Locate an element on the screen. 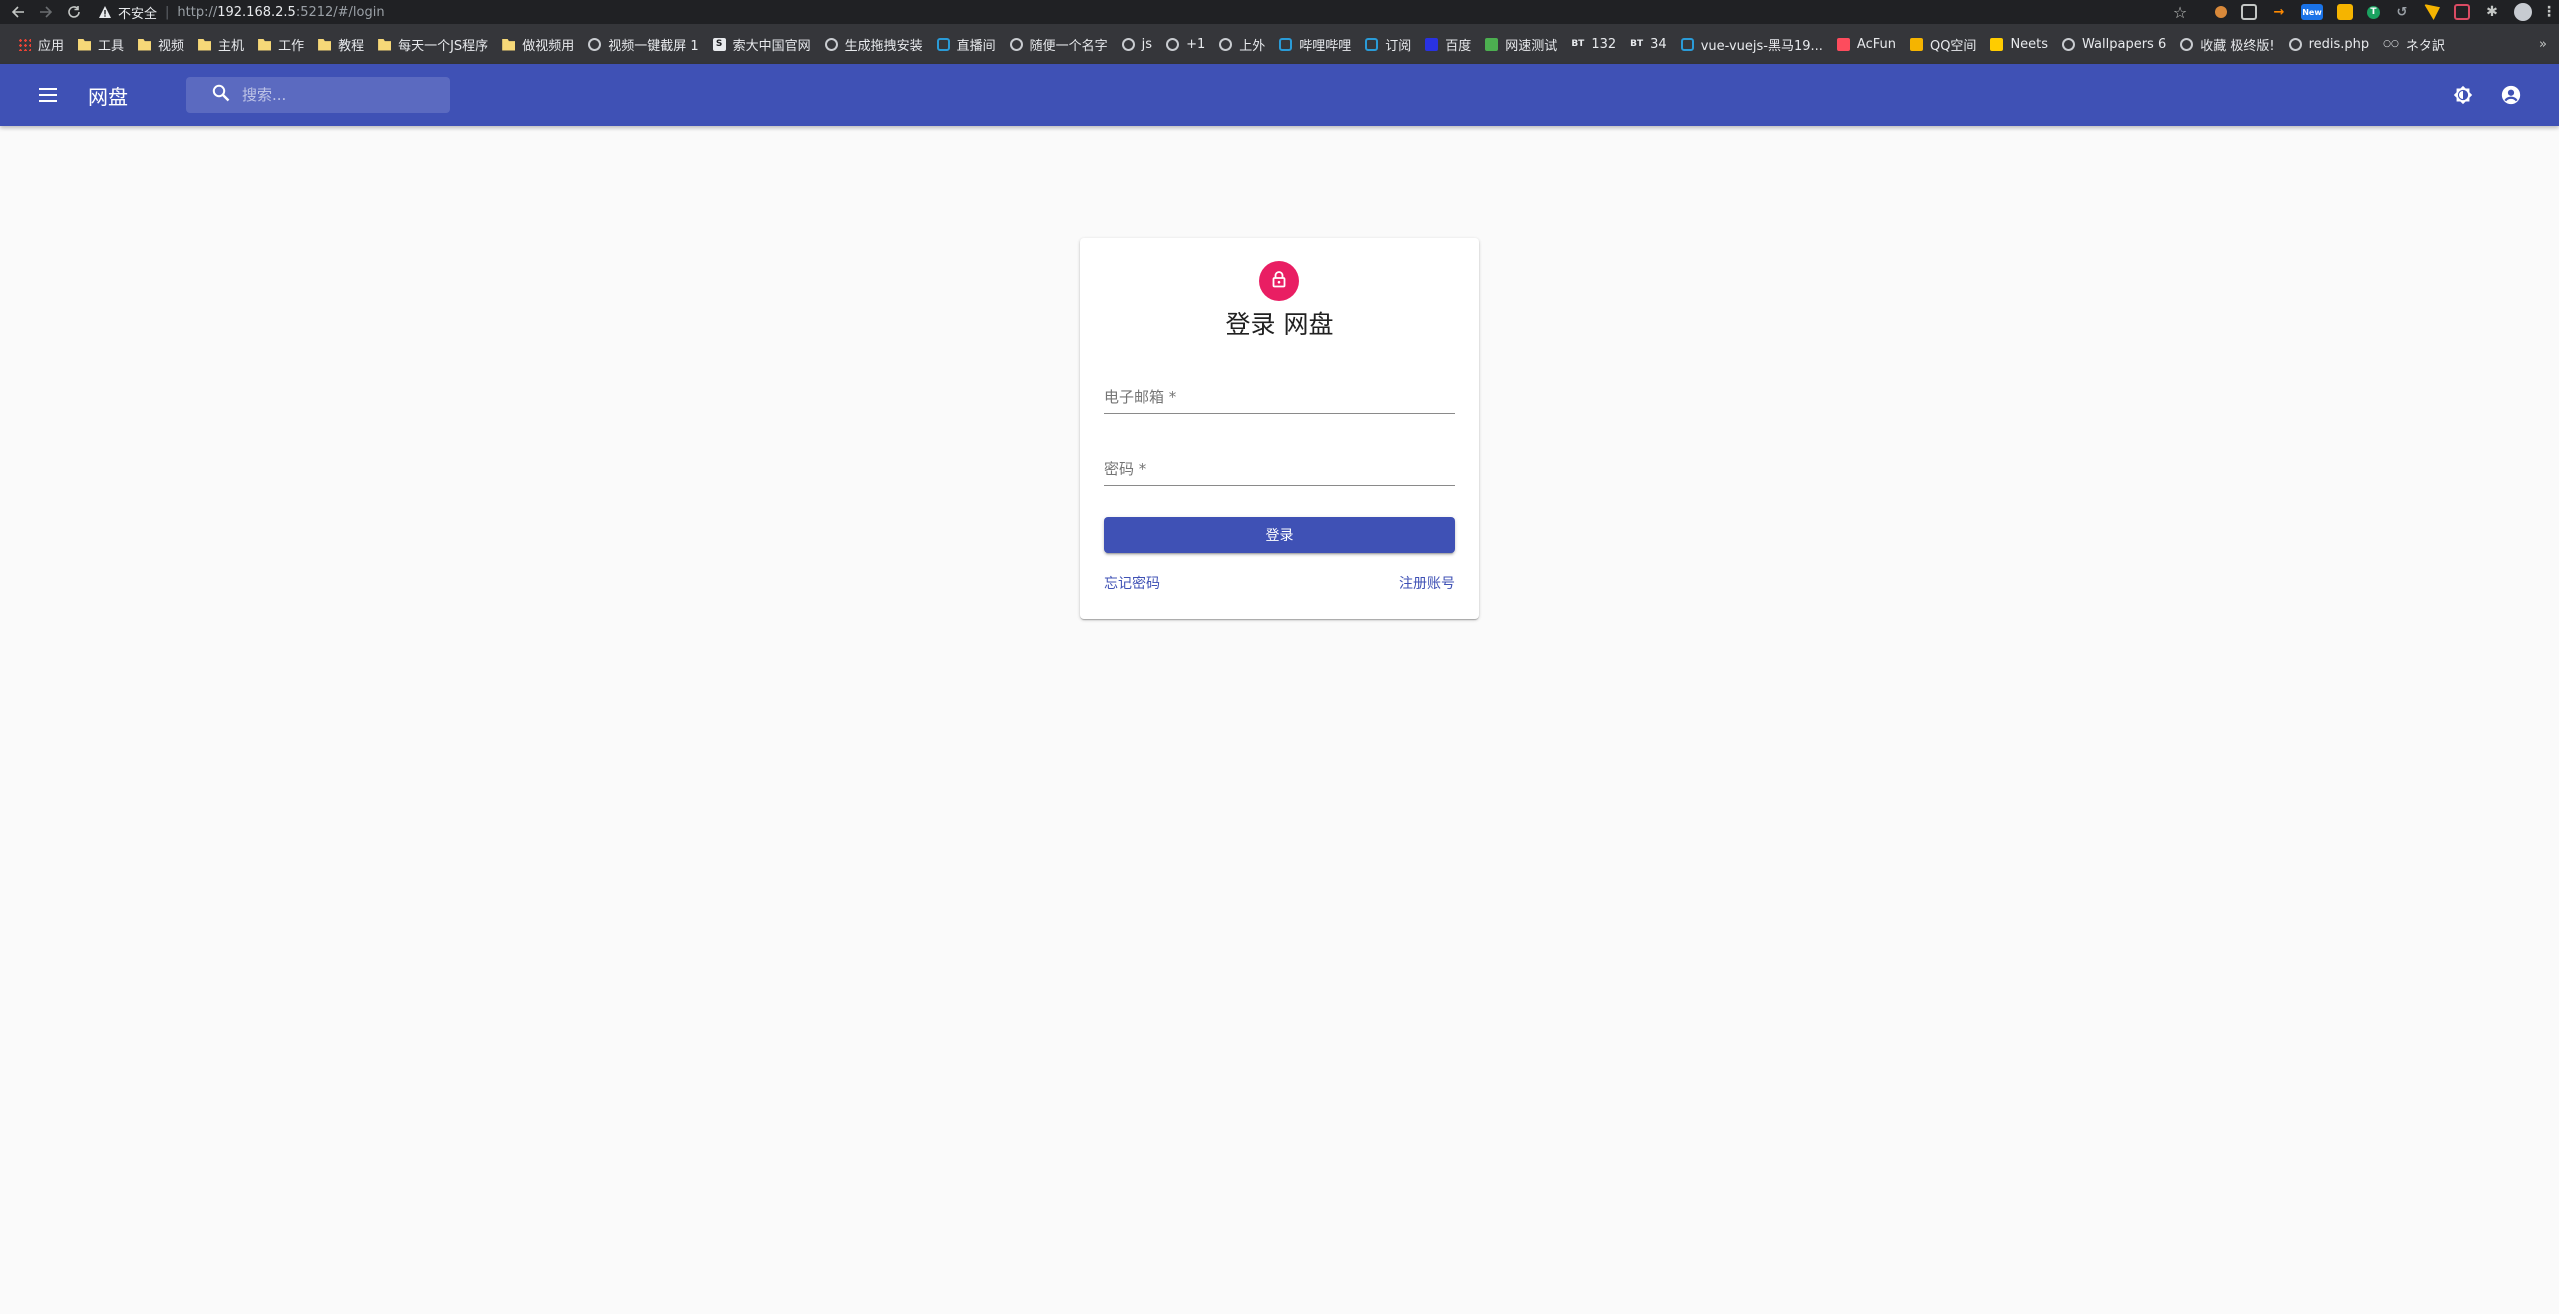  bookmark-item: 随便一个名字 is located at coordinates (1059, 44).